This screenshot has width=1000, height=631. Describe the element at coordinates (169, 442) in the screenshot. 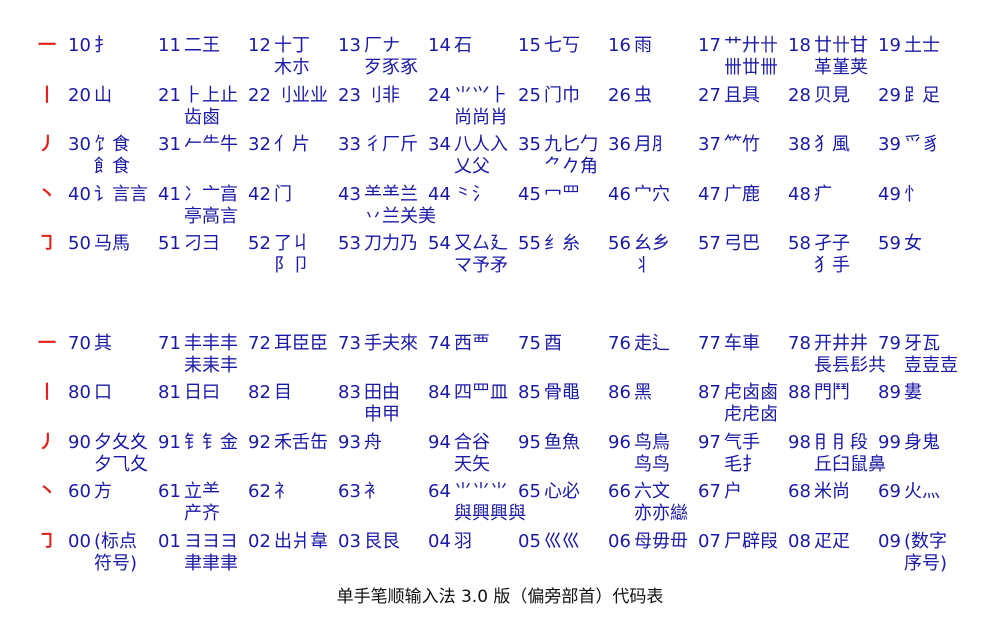

I see `cell-code: 91` at that location.